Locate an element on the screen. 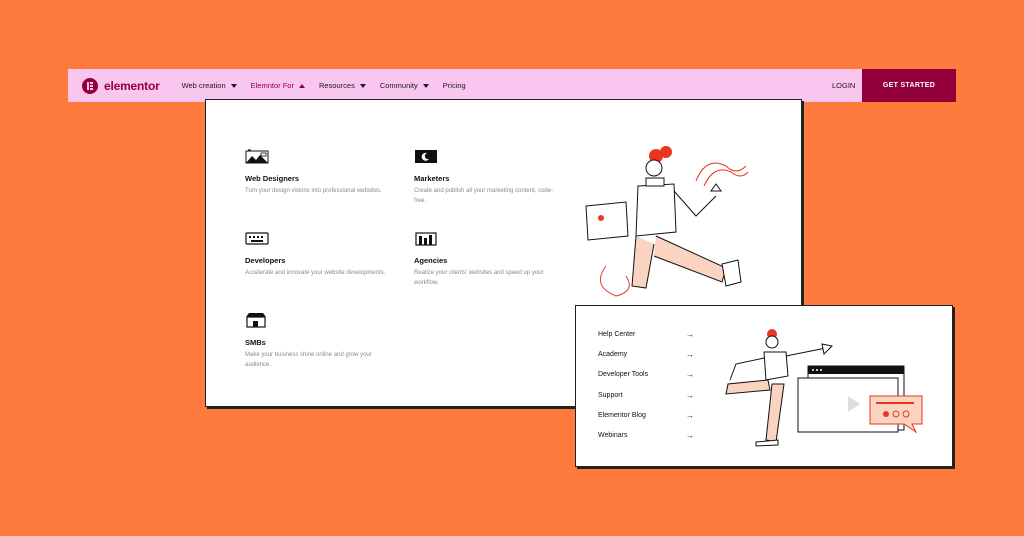 The width and height of the screenshot is (1024, 536). nav-item-resources: Resources is located at coordinates (342, 85).